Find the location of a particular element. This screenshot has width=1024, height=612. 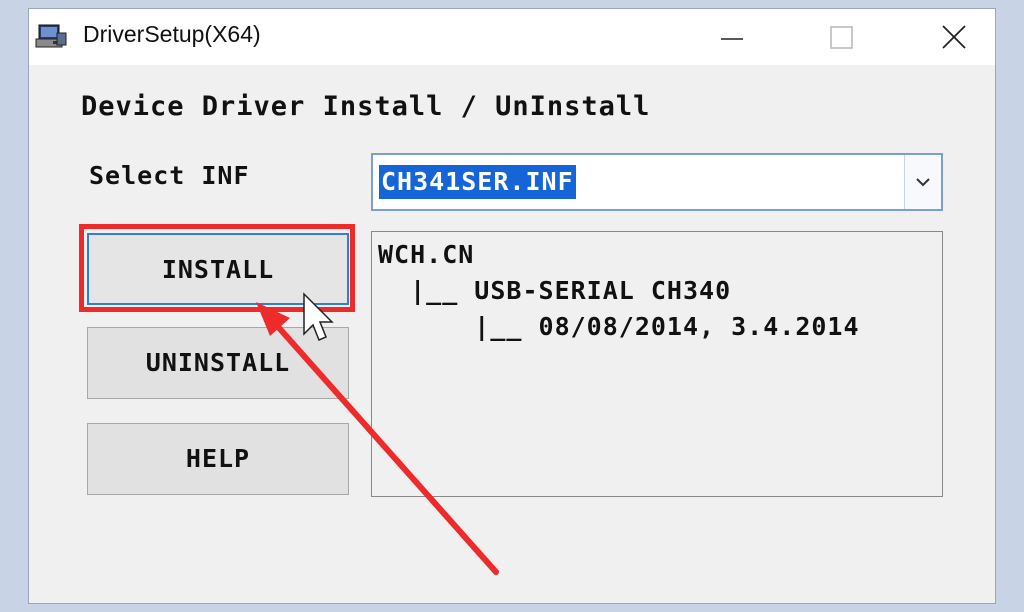

help-button: HELP is located at coordinates (218, 459).